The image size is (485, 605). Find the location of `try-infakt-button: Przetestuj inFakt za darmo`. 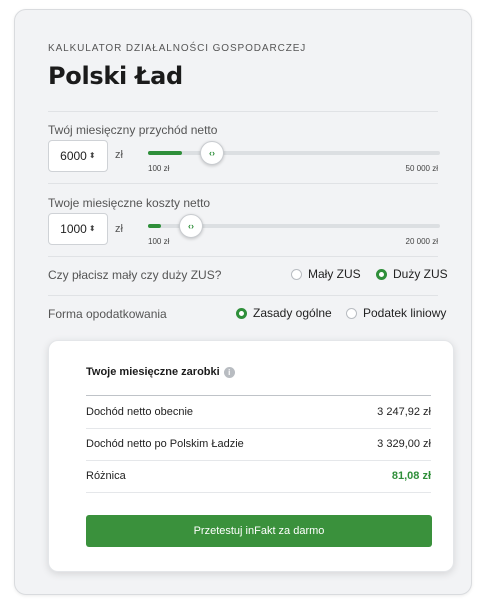

try-infakt-button: Przetestuj inFakt za darmo is located at coordinates (259, 531).